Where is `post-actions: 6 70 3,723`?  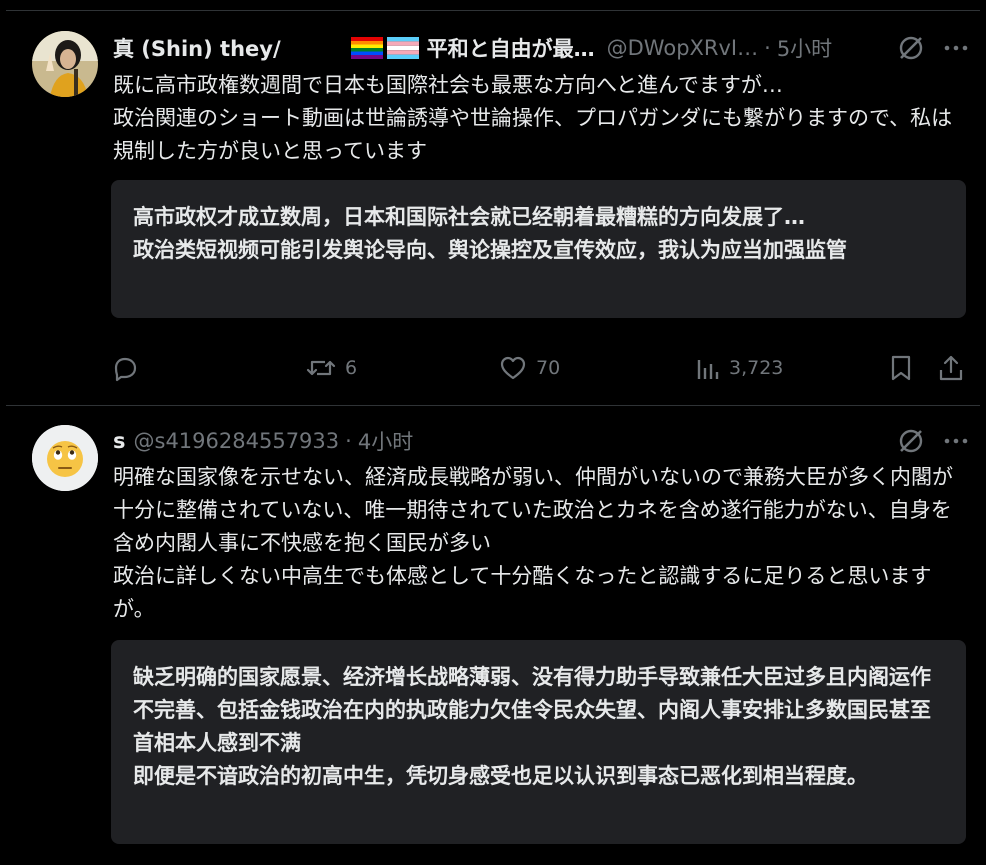
post-actions: 6 70 3,723 is located at coordinates (539, 368).